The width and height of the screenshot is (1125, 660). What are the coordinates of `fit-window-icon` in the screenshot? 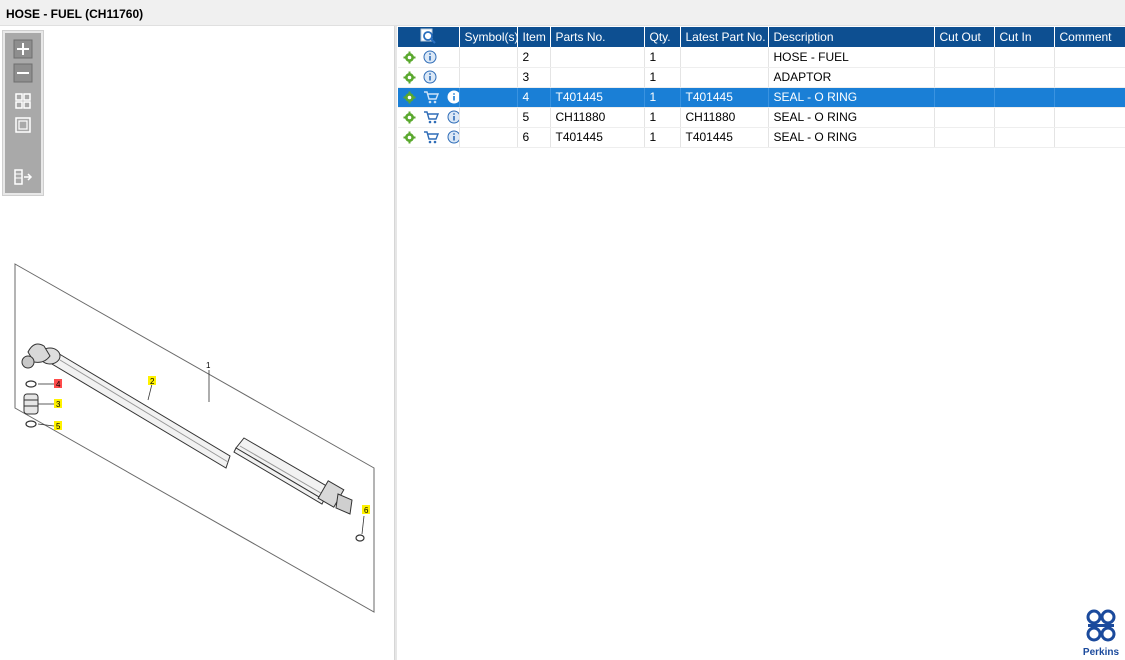 It's located at (23, 125).